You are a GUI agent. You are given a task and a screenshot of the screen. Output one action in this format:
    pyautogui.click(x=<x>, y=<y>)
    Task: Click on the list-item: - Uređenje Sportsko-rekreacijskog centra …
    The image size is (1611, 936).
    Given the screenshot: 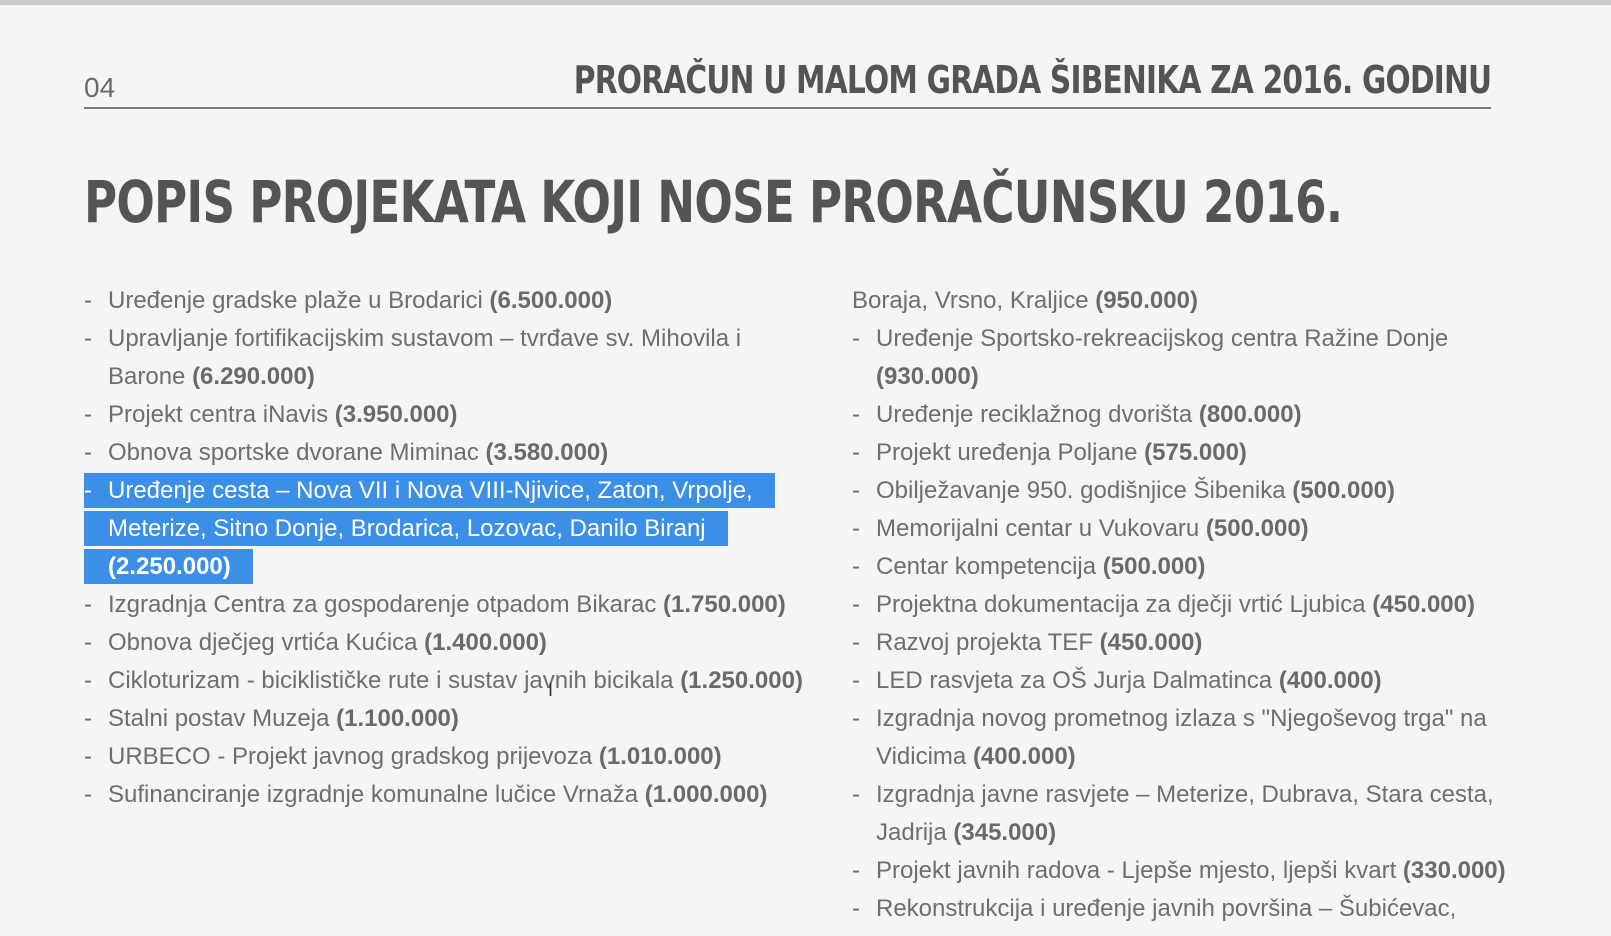 What is the action you would take?
    pyautogui.click(x=1202, y=358)
    